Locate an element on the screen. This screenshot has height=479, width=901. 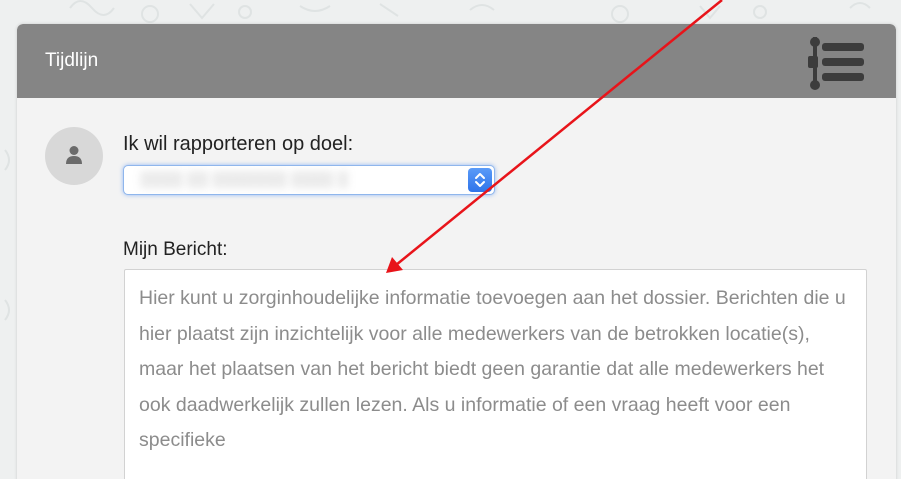
user-icon is located at coordinates (74, 155).